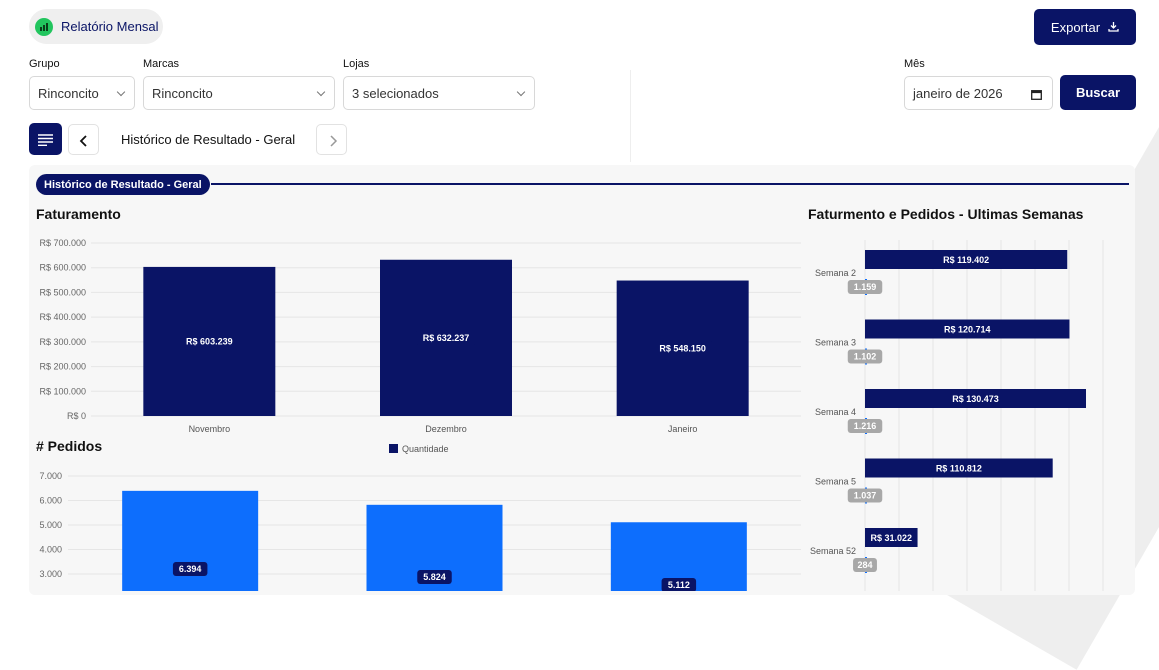  What do you see at coordinates (50, 574) in the screenshot?
I see `pedidos-y-tick: 3.000` at bounding box center [50, 574].